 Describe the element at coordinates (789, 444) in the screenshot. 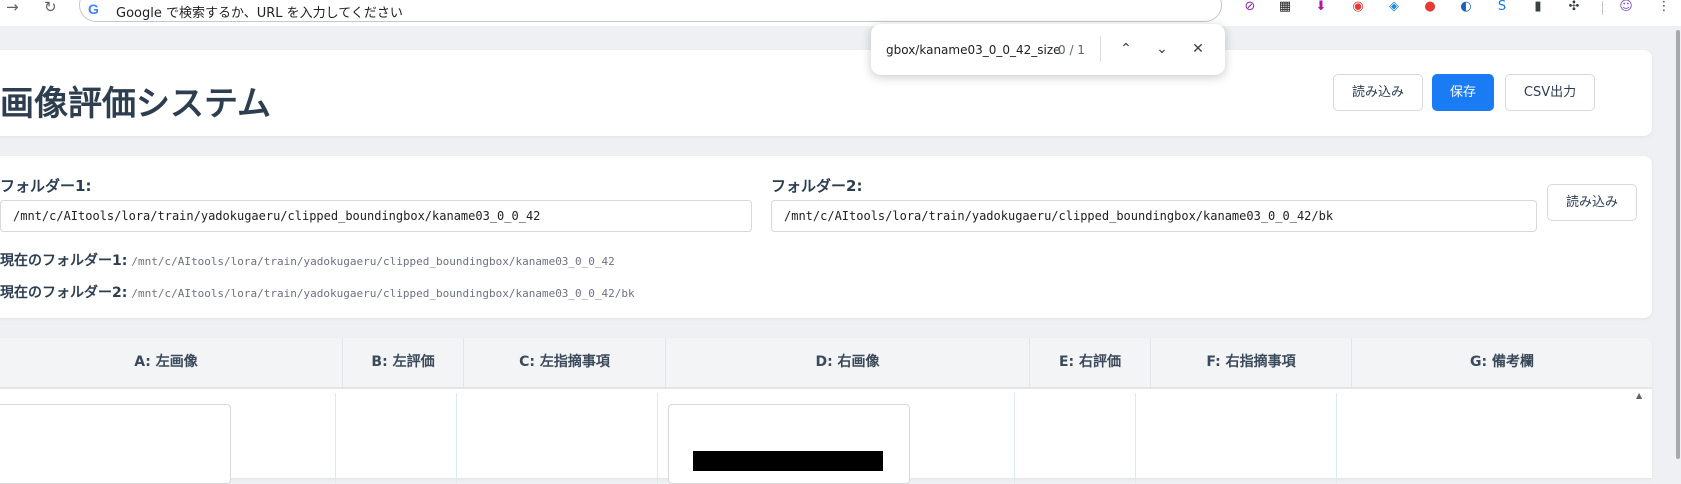

I see `right-image-cell` at that location.